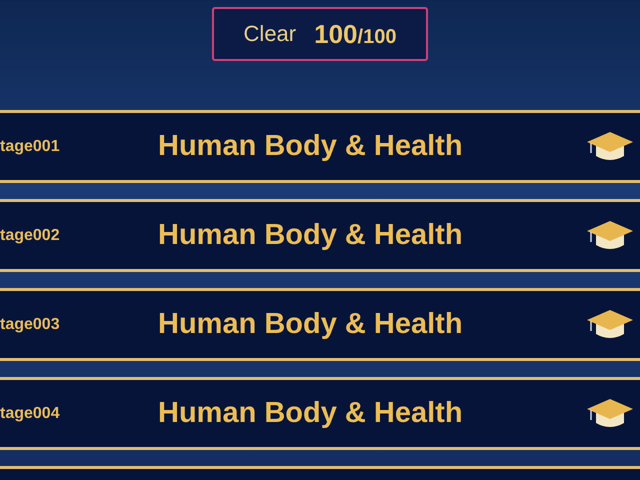 The width and height of the screenshot is (640, 480). What do you see at coordinates (30, 413) in the screenshot?
I see `stage-number: tage004` at bounding box center [30, 413].